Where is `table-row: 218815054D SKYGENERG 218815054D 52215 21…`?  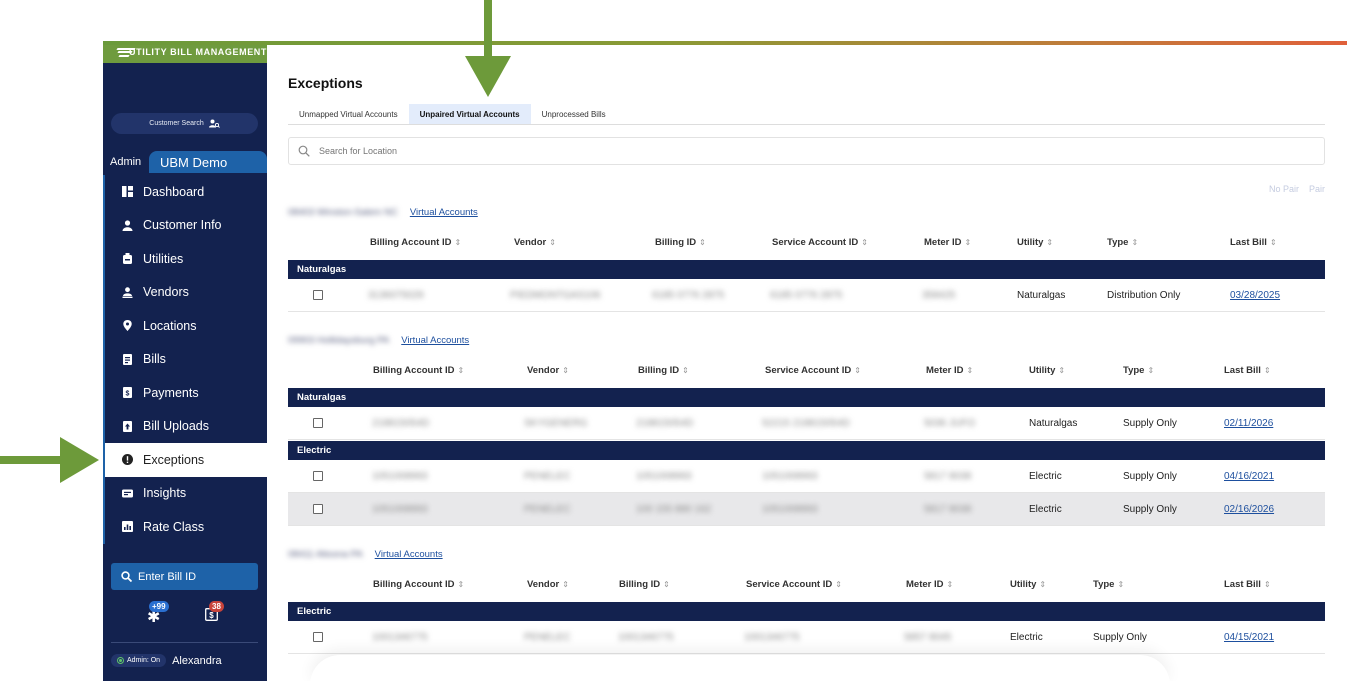
table-row: 218815054D SKYGENERG 218815054D 52215 21… is located at coordinates (806, 423).